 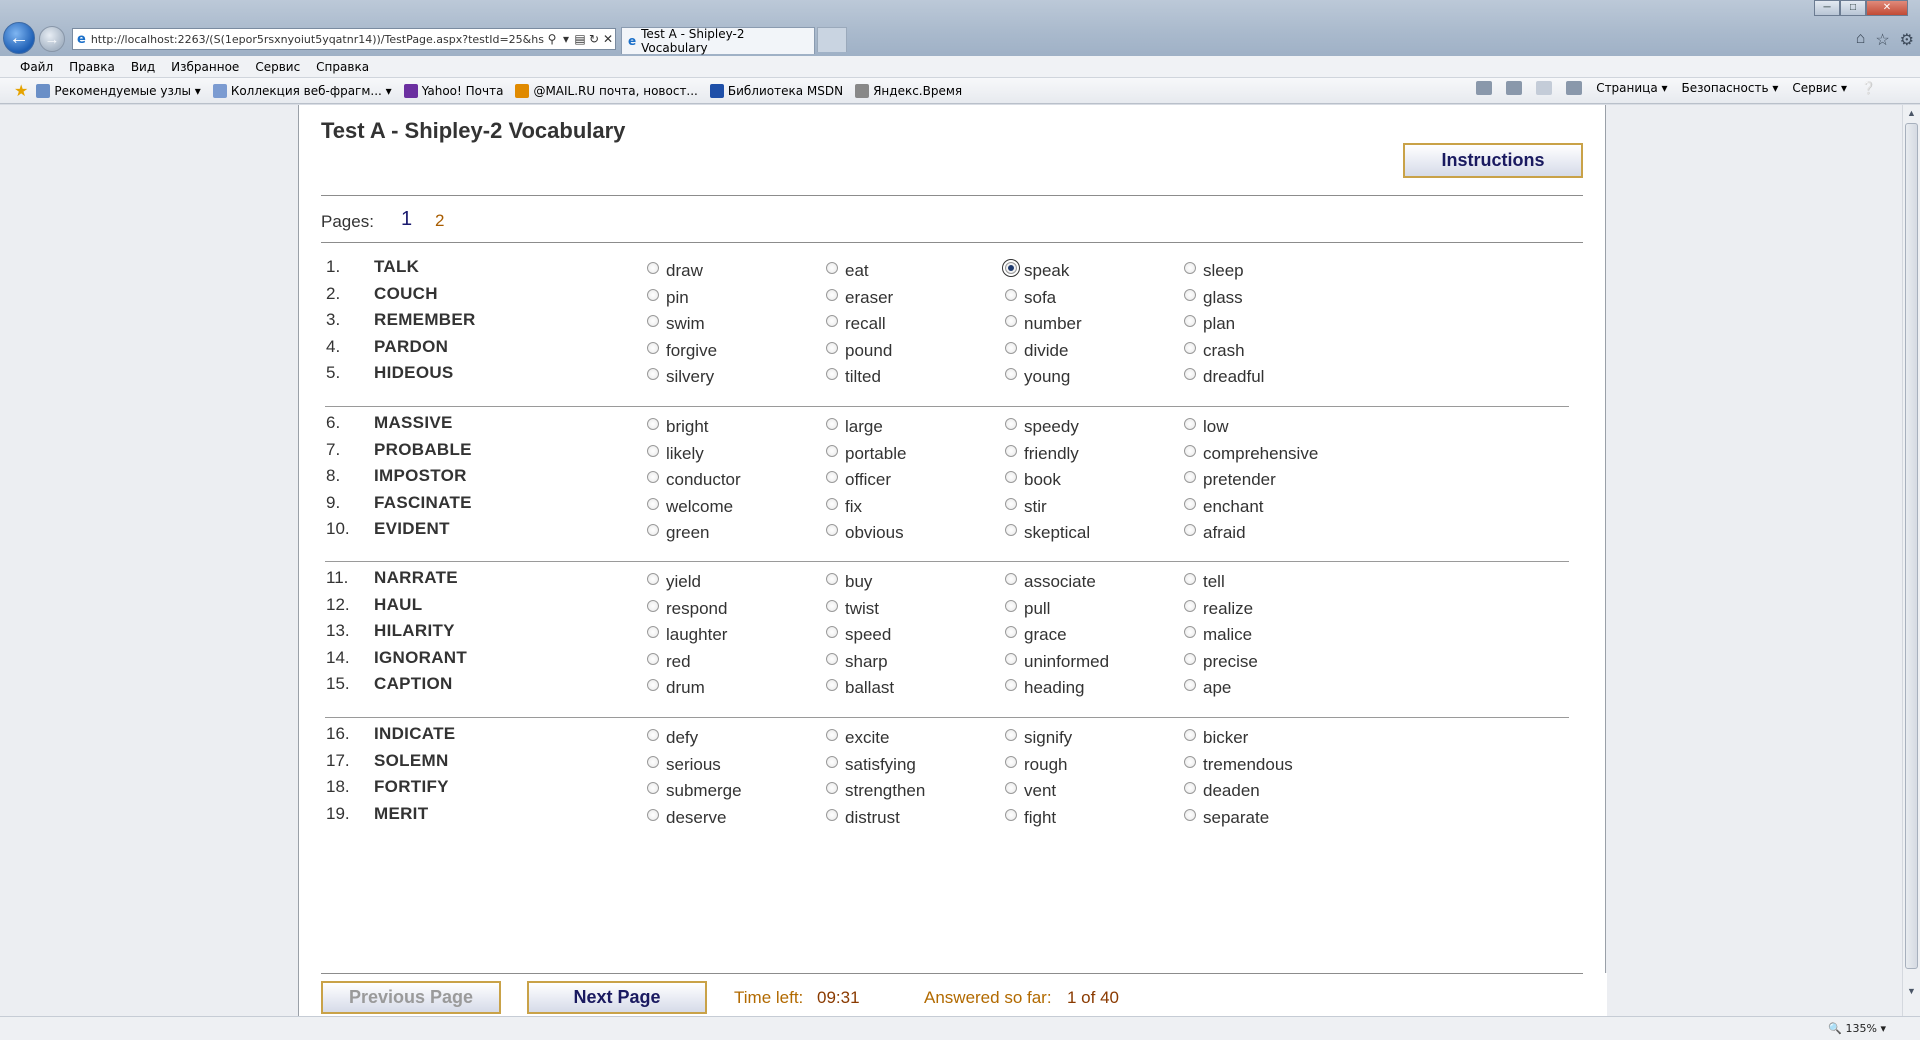 What do you see at coordinates (1882, 40) in the screenshot?
I see `favorites-star-icon: ☆` at bounding box center [1882, 40].